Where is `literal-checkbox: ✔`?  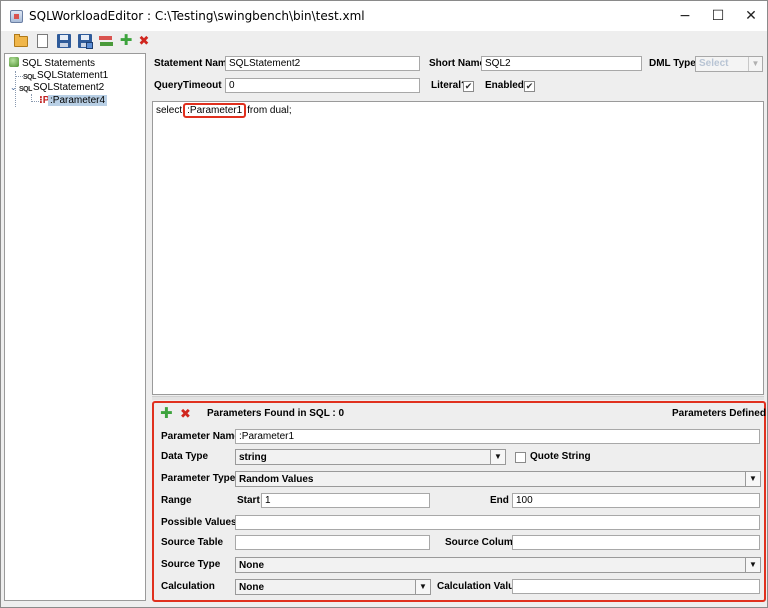 literal-checkbox: ✔ is located at coordinates (468, 86).